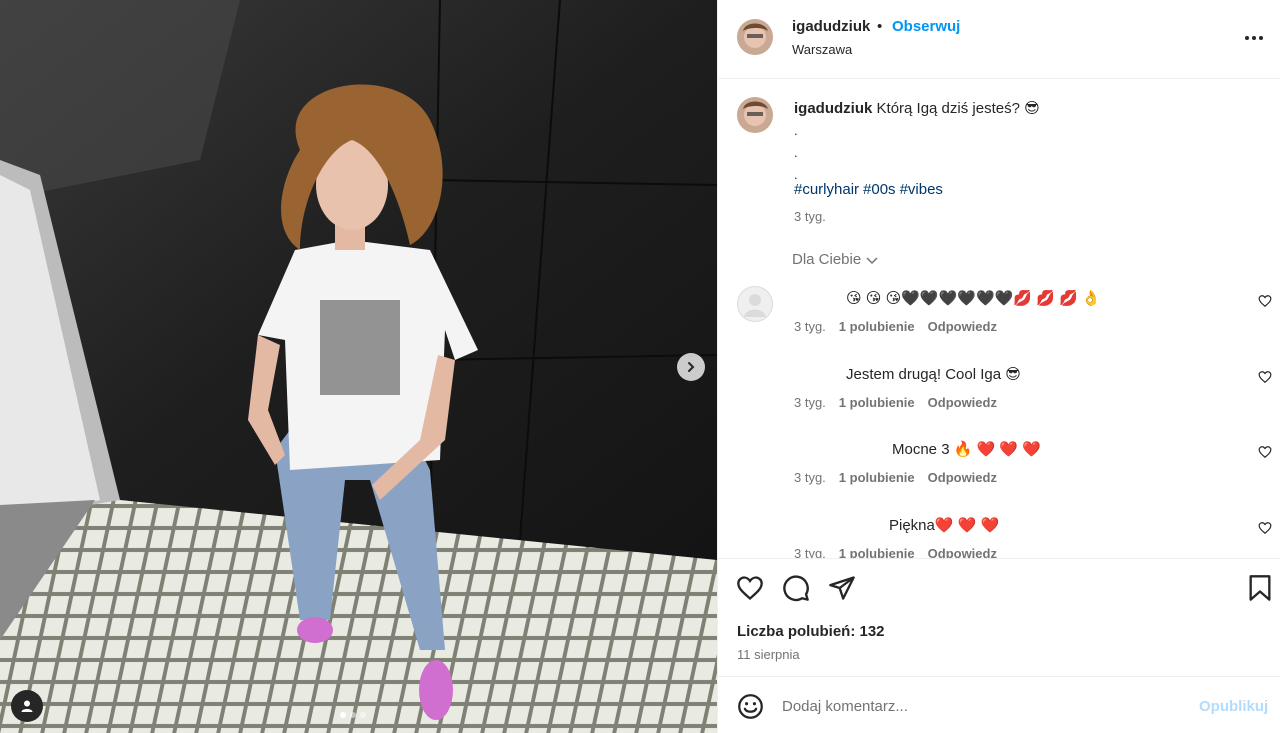 The height and width of the screenshot is (733, 1280). Describe the element at coordinates (810, 216) in the screenshot. I see `caption-time: 3 tyg.` at that location.